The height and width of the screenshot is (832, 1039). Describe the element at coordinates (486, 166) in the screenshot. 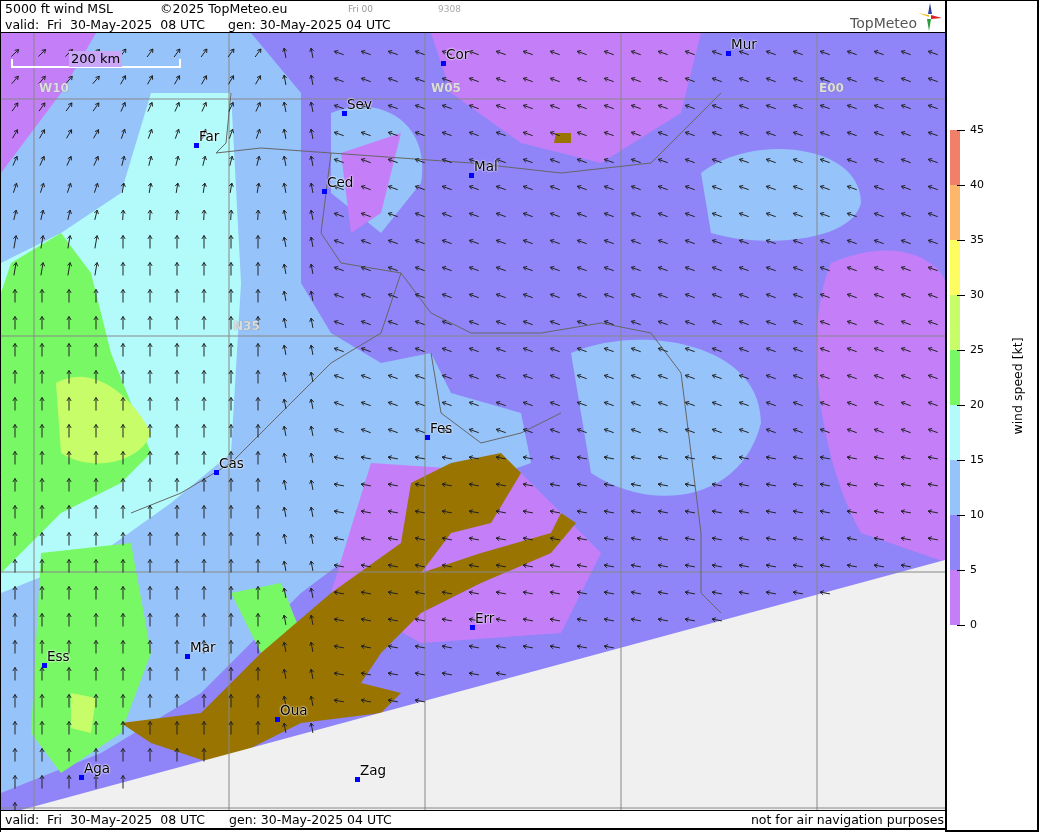

I see `city-label: Mal` at that location.